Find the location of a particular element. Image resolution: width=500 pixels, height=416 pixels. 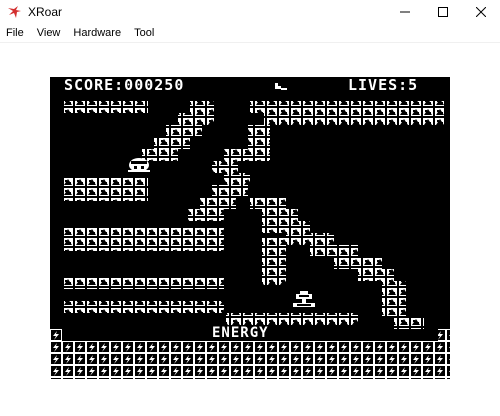

bonus-item-sprite is located at coordinates (281, 86).